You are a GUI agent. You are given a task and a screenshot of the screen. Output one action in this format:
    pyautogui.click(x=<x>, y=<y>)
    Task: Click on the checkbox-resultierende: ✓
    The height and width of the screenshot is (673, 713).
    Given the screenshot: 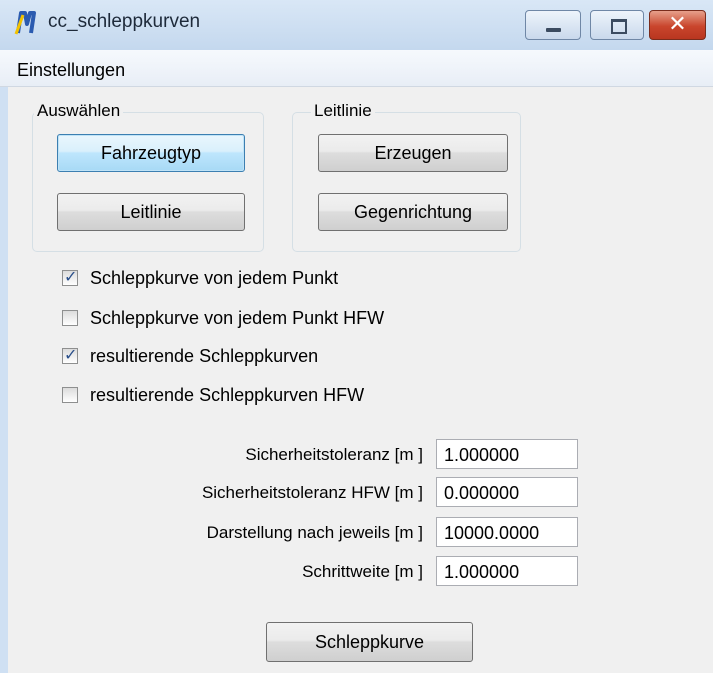 What is the action you would take?
    pyautogui.click(x=70, y=354)
    